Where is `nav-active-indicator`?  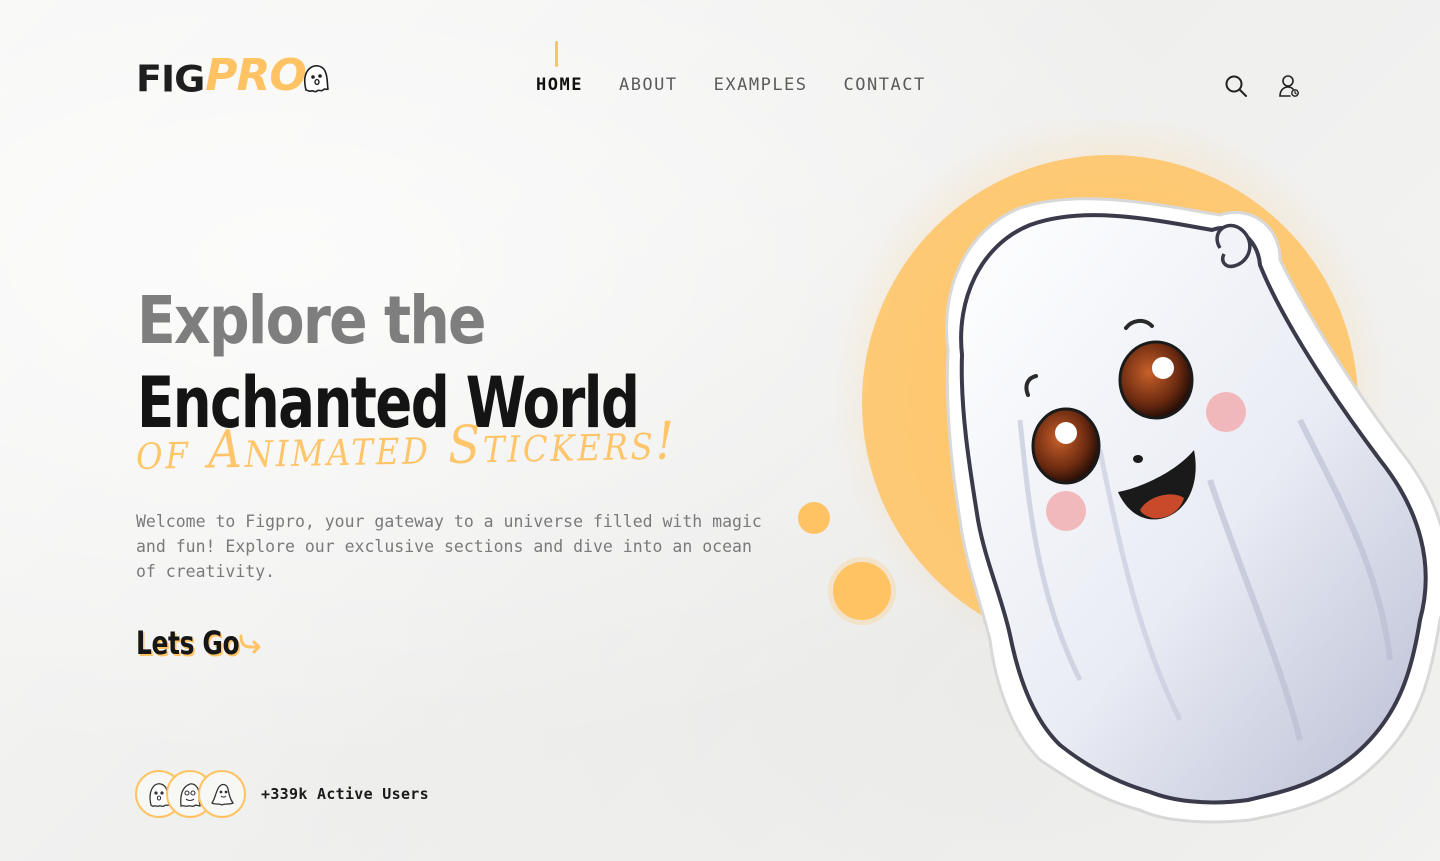 nav-active-indicator is located at coordinates (556, 54).